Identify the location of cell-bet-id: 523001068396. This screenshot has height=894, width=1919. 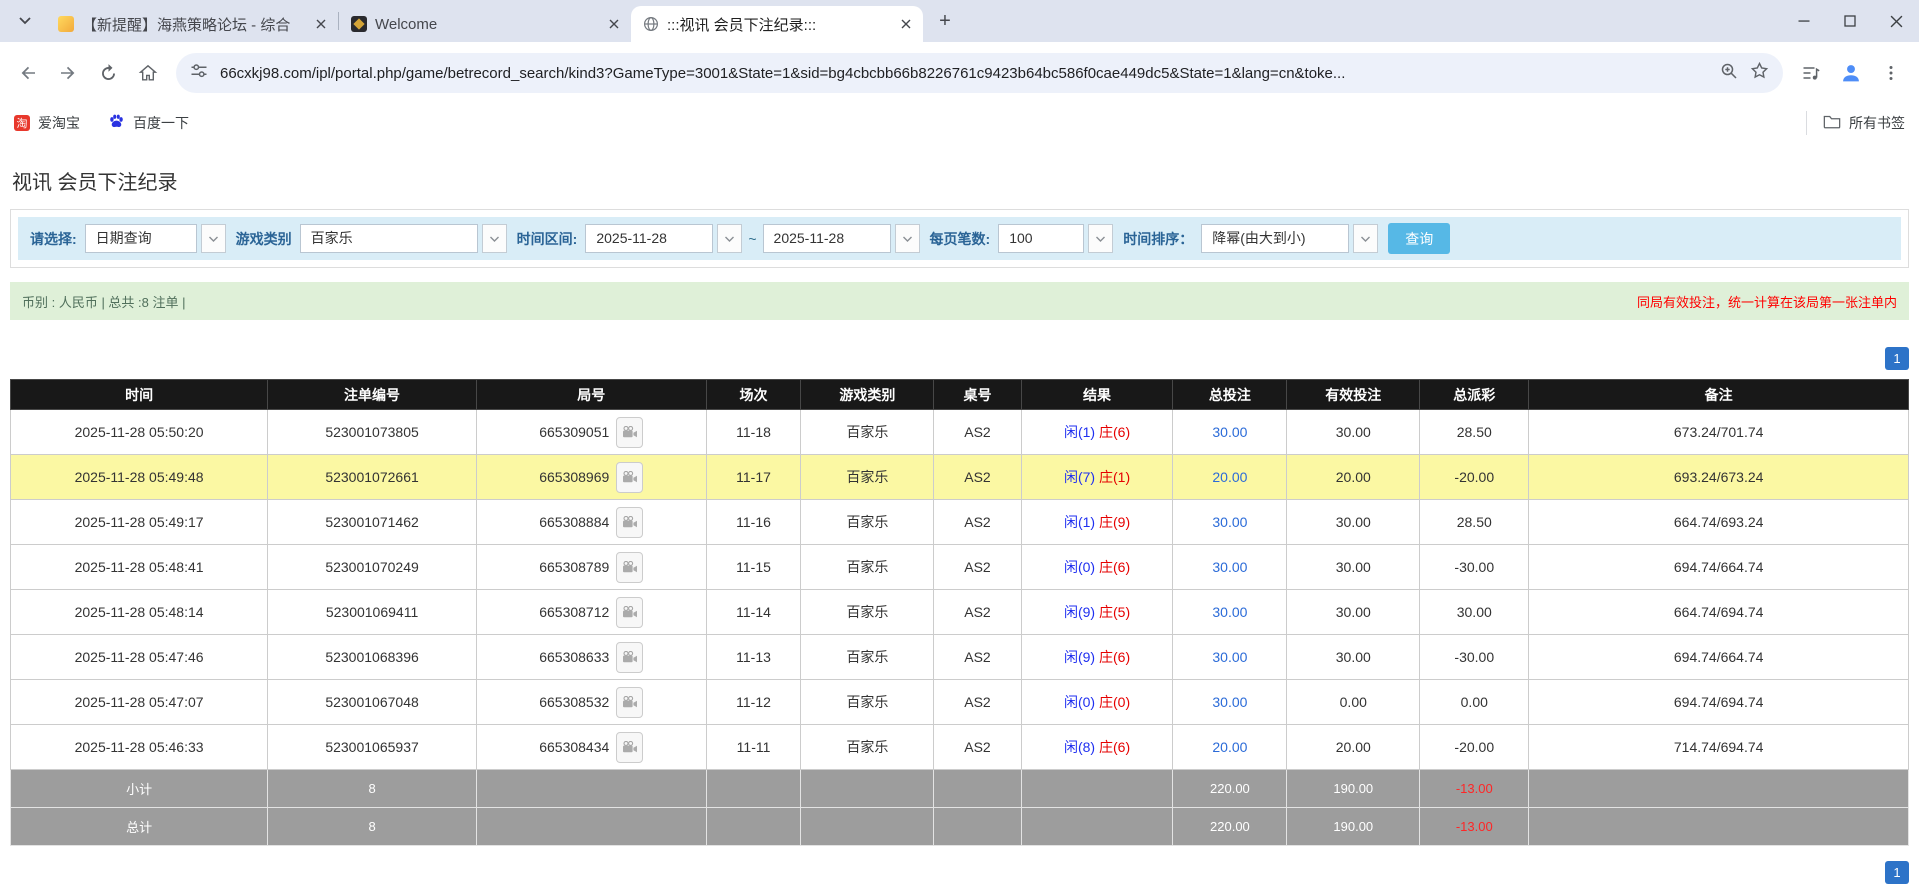
(372, 657).